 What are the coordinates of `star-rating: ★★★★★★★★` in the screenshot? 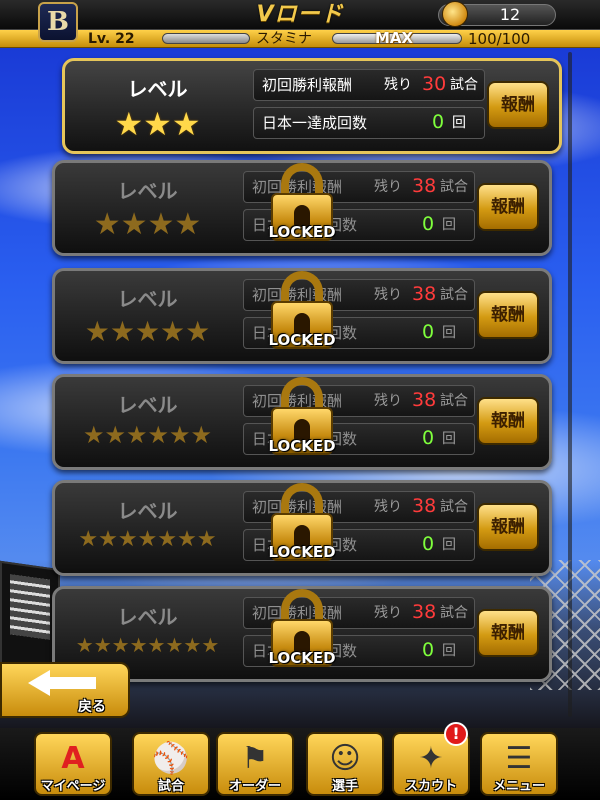 It's located at (147, 645).